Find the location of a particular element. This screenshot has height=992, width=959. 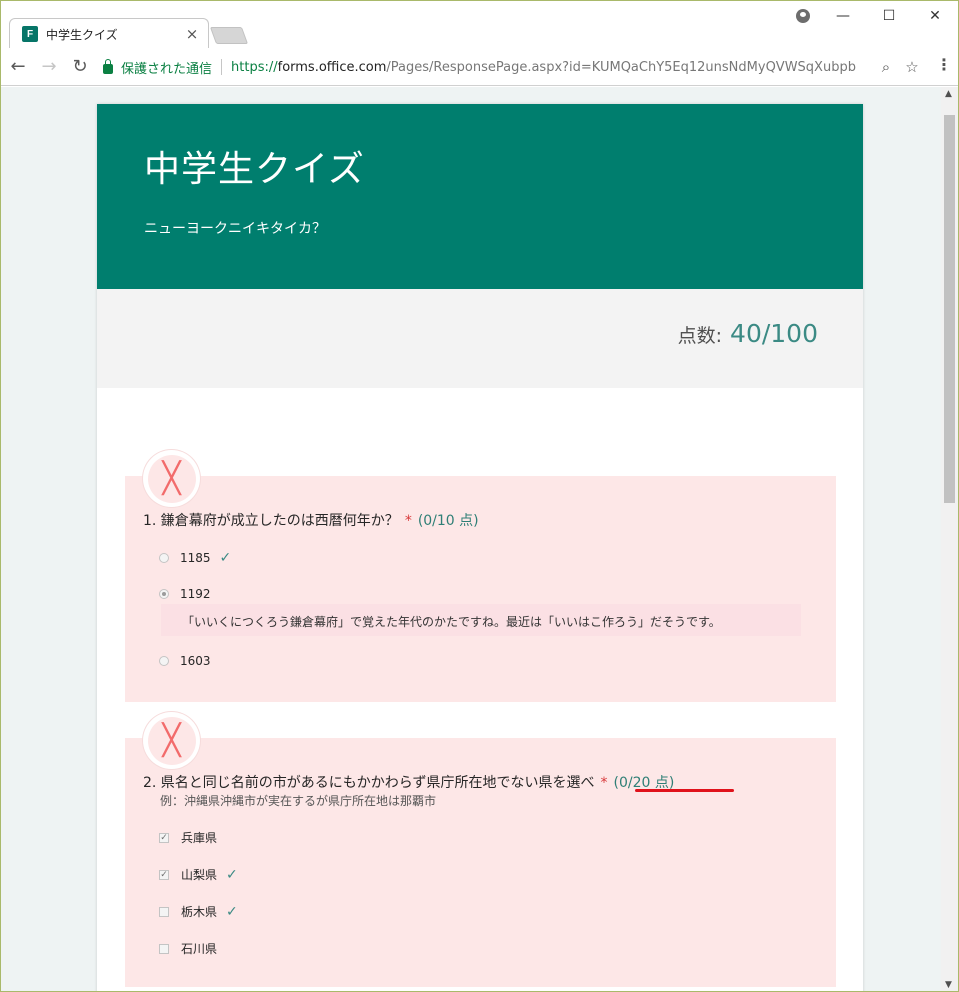

tab-close-icon: × is located at coordinates (192, 34).